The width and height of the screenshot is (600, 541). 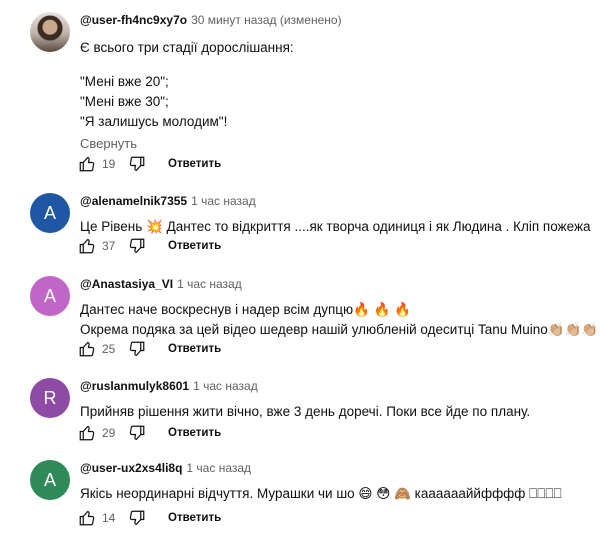 I want to click on comment-line: "Мені вже 30";, so click(x=124, y=101).